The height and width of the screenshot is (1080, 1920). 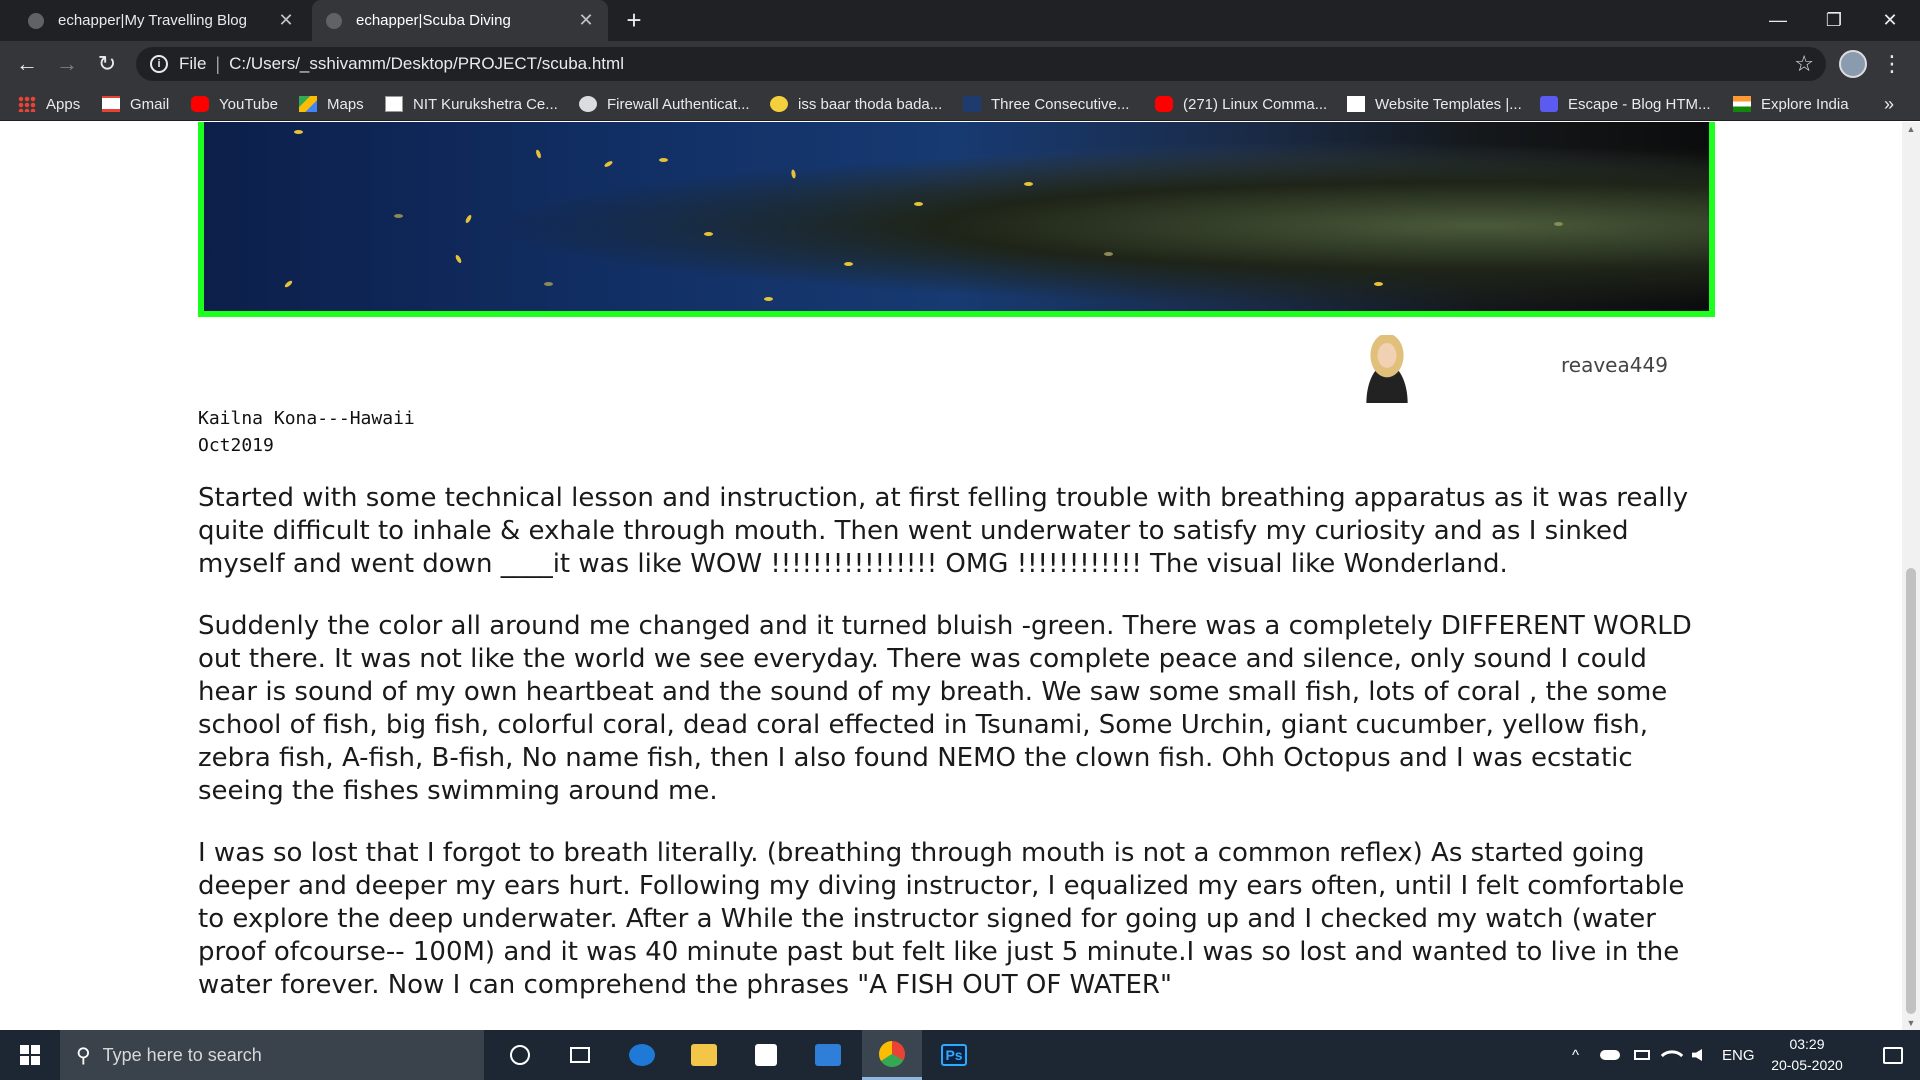 What do you see at coordinates (1778, 20) in the screenshot?
I see `minimize-button: —` at bounding box center [1778, 20].